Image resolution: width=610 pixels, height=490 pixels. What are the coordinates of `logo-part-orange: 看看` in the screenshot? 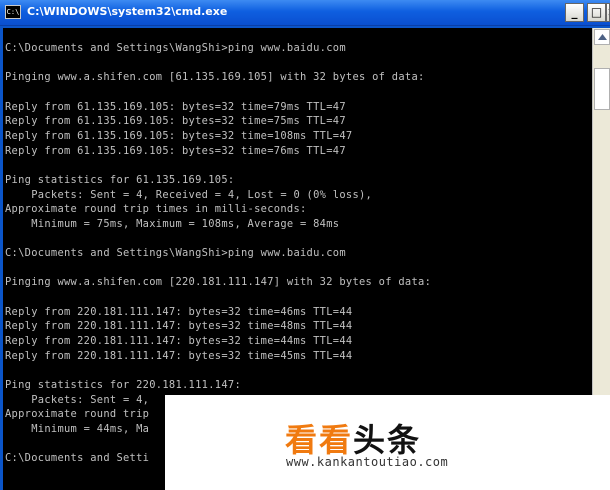 It's located at (319, 440).